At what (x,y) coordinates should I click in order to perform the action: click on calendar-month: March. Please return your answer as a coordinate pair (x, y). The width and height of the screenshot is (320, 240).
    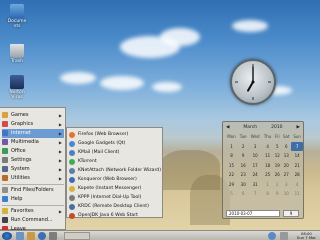
    Looking at the image, I should click on (250, 127).